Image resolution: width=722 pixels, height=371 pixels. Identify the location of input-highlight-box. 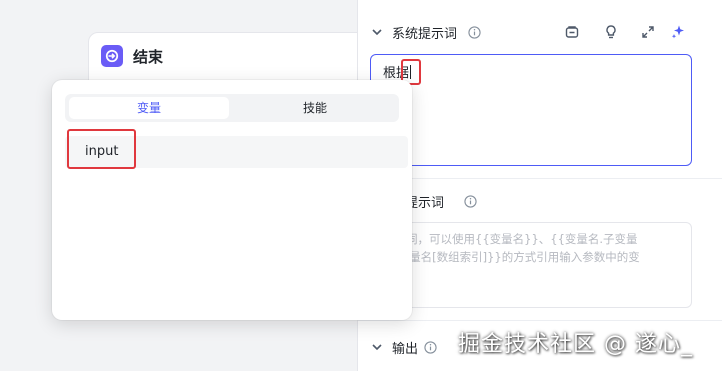
(101, 149).